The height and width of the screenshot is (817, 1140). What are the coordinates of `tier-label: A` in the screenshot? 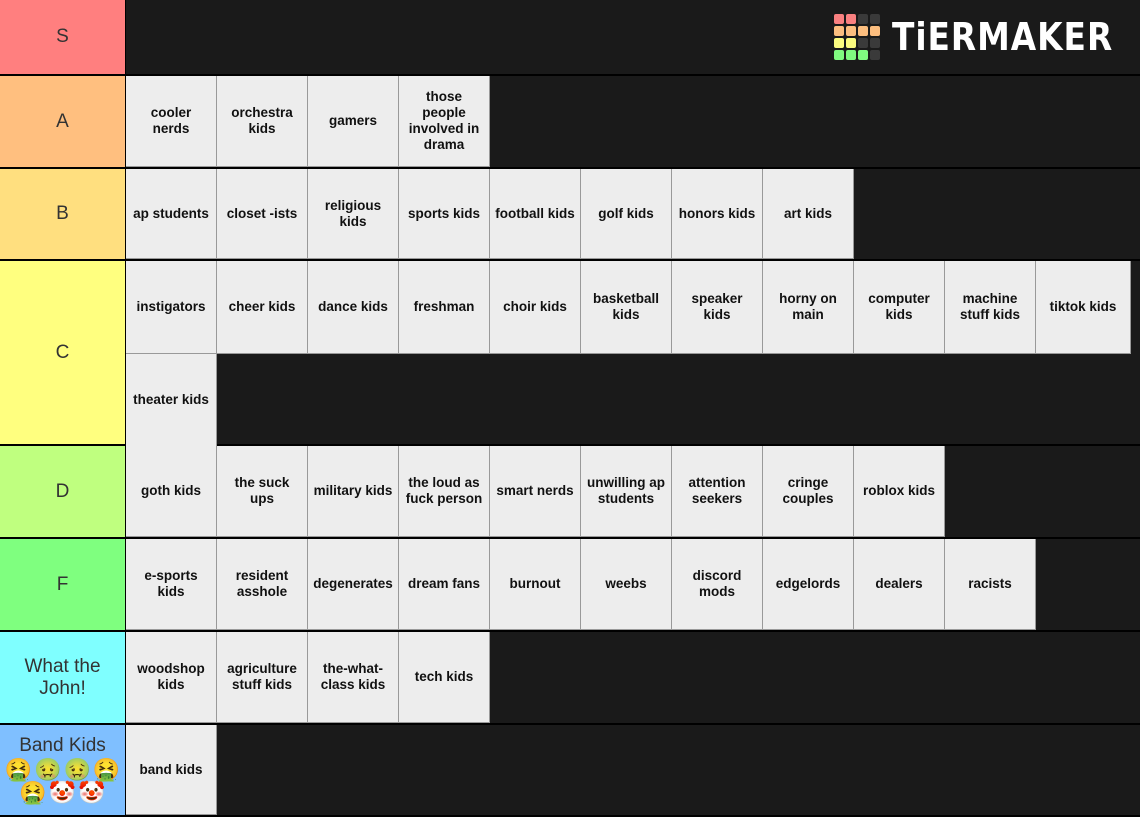 It's located at (63, 121).